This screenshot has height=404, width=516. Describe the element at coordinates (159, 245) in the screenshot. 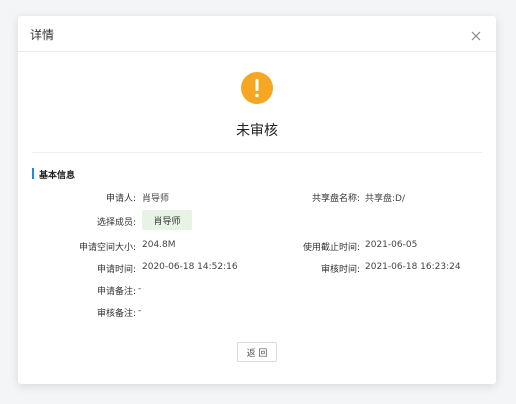

I see `space-size-value: 204.8M` at that location.